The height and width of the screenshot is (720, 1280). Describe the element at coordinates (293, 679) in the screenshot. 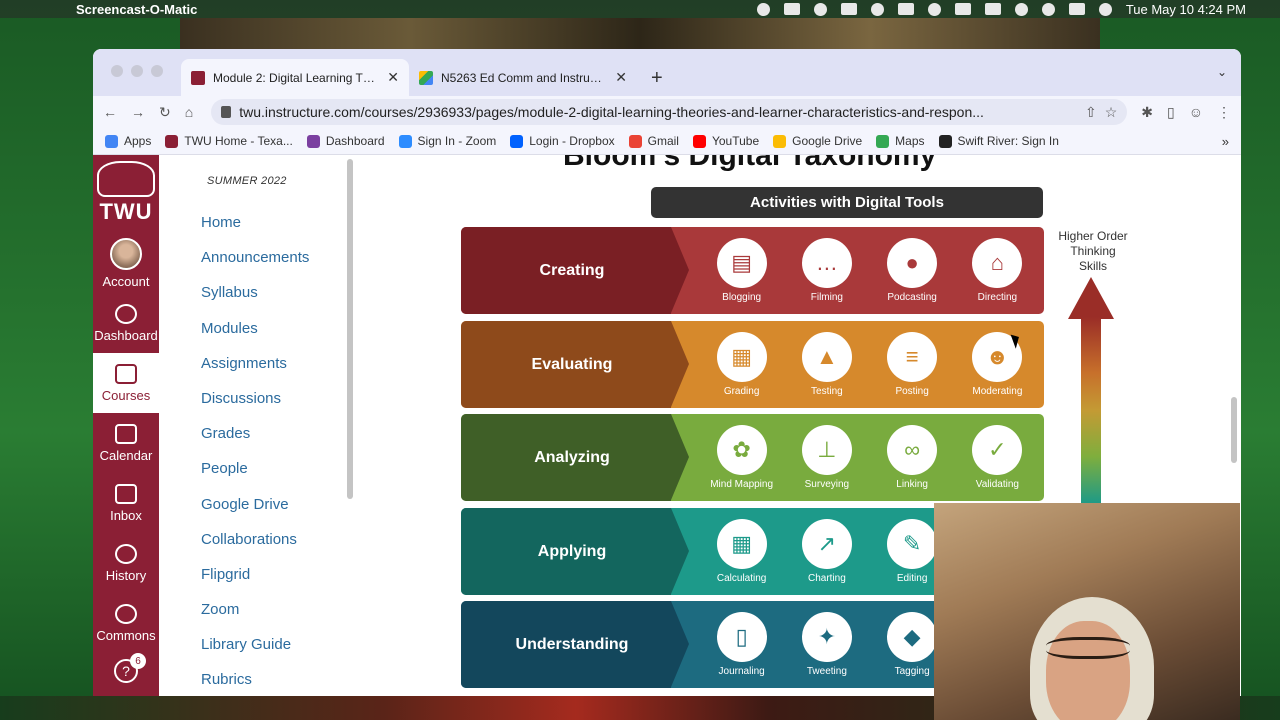

I see `course-nav-link-rubrics: Rubrics` at that location.